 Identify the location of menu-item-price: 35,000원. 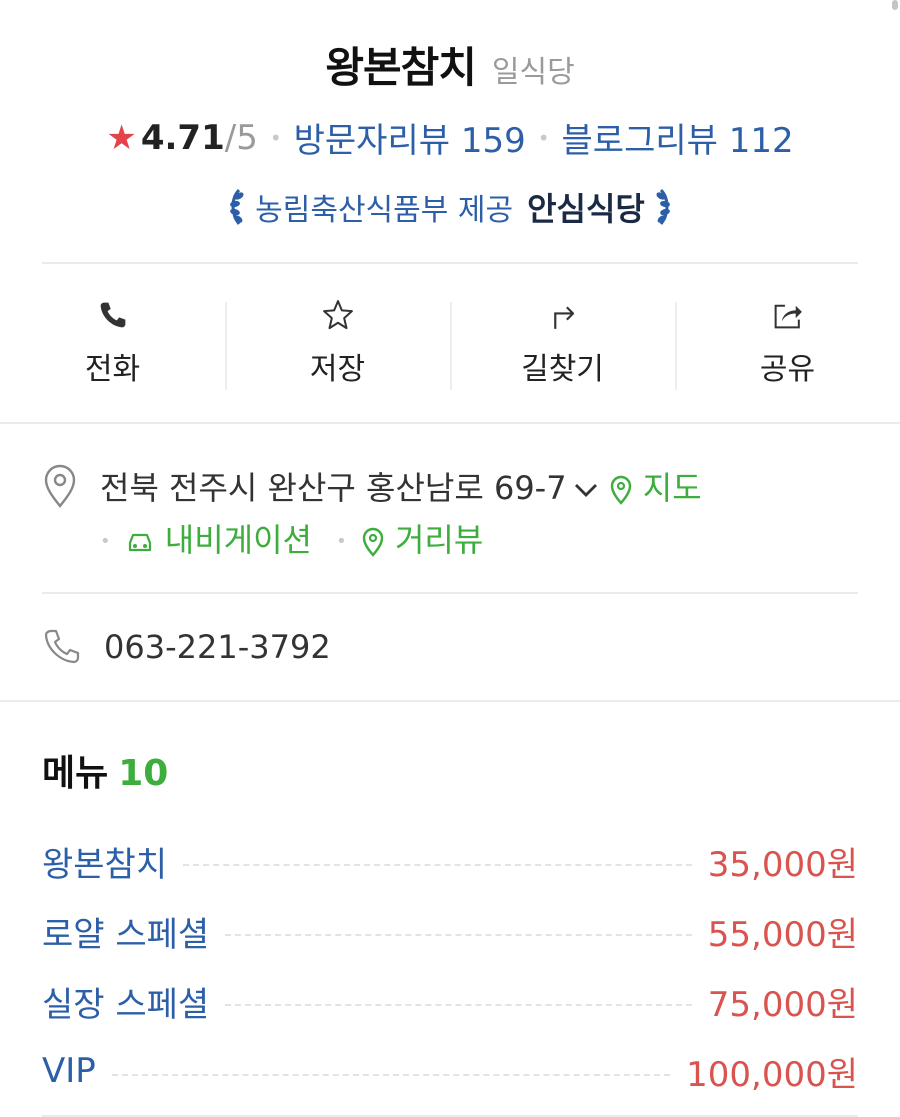
(782, 864).